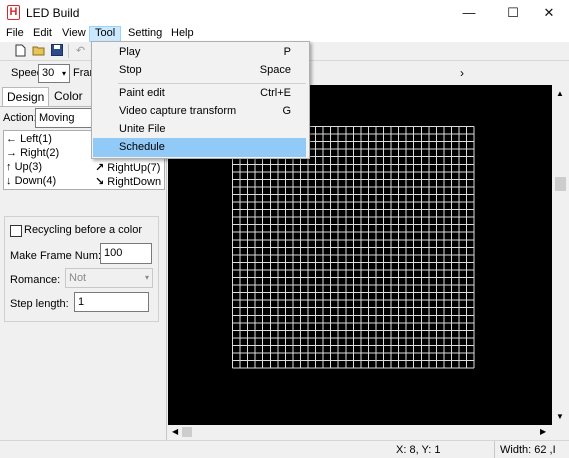 The width and height of the screenshot is (569, 458). I want to click on menu-item-unite-file: Unite File, so click(199, 129).